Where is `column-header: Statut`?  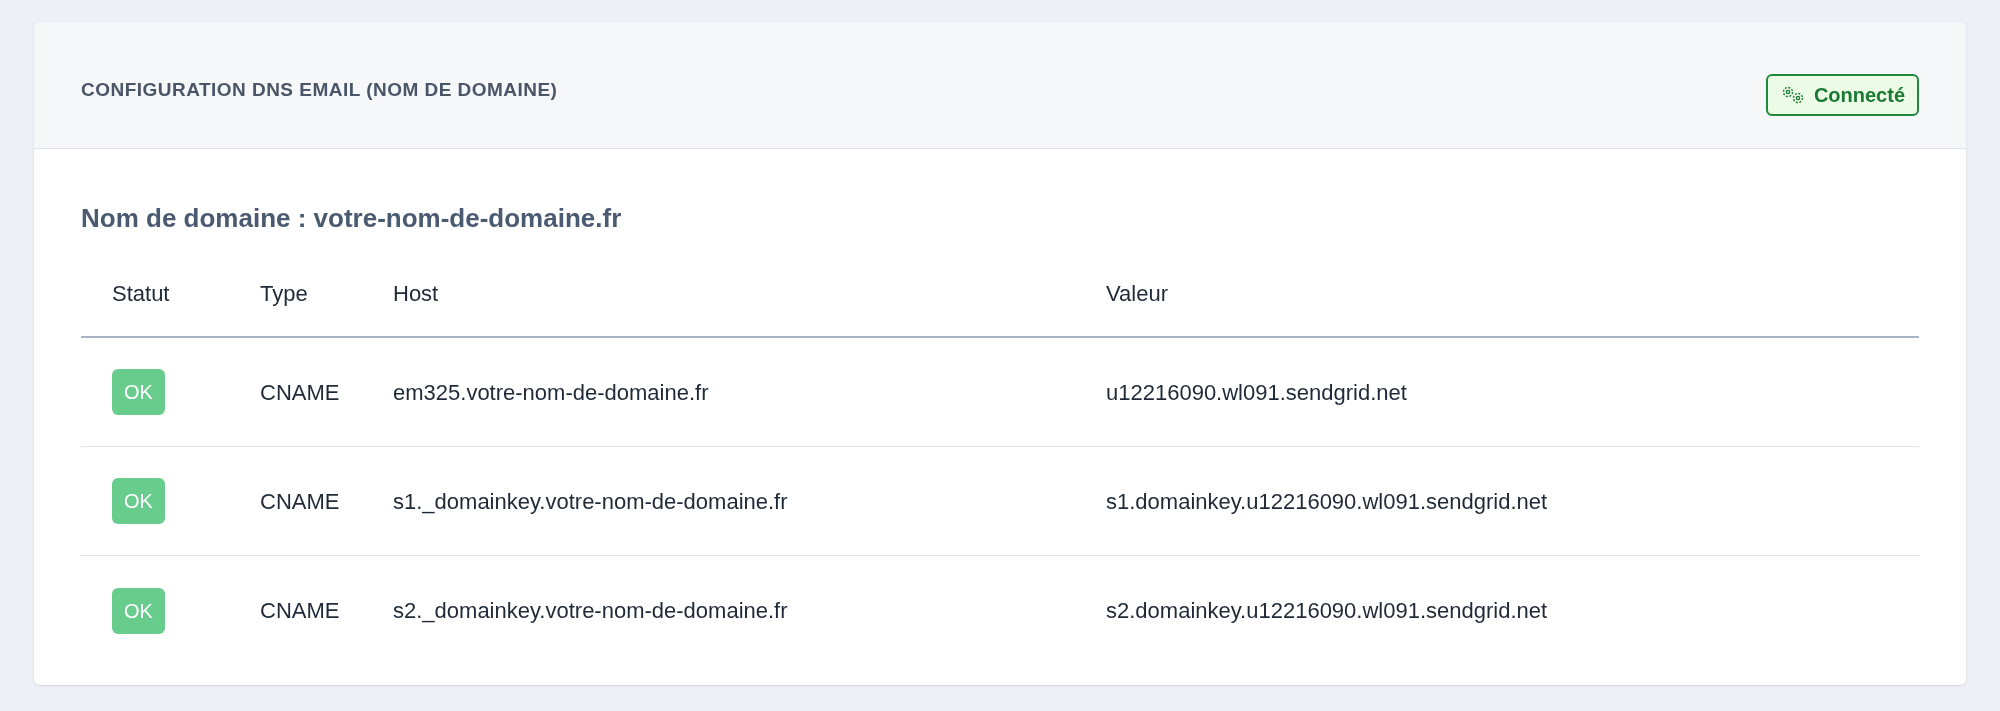 column-header: Statut is located at coordinates (141, 293).